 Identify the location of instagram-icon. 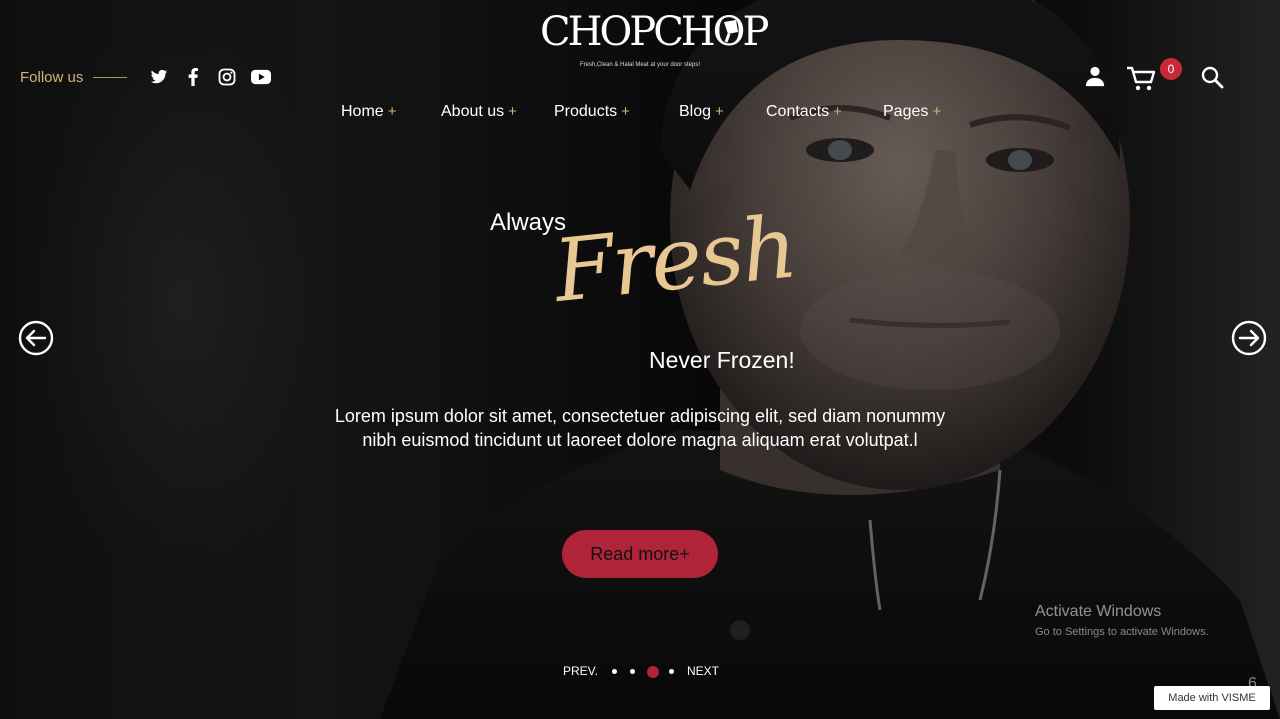
(227, 77).